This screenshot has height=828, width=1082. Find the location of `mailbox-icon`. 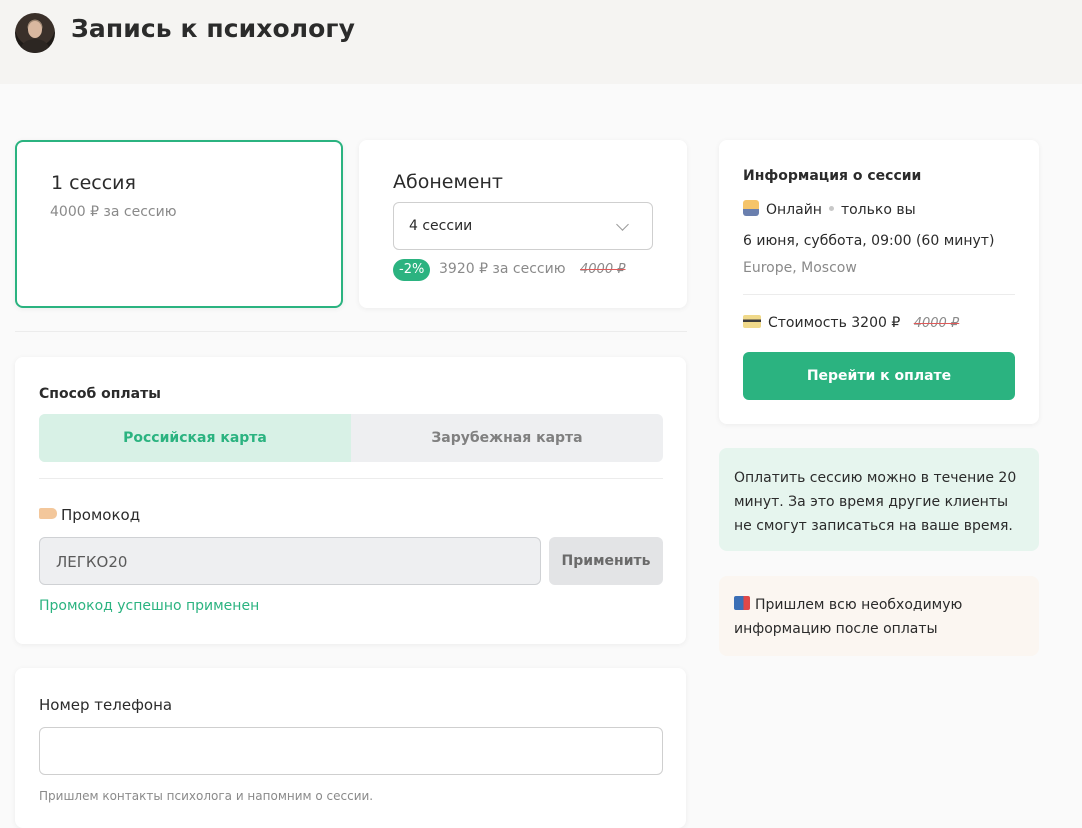

mailbox-icon is located at coordinates (742, 603).